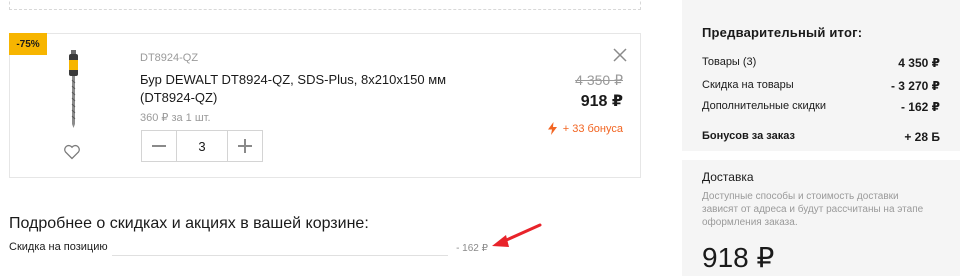 This screenshot has height=276, width=960. What do you see at coordinates (280, 255) in the screenshot?
I see `discount-dotted-line` at bounding box center [280, 255].